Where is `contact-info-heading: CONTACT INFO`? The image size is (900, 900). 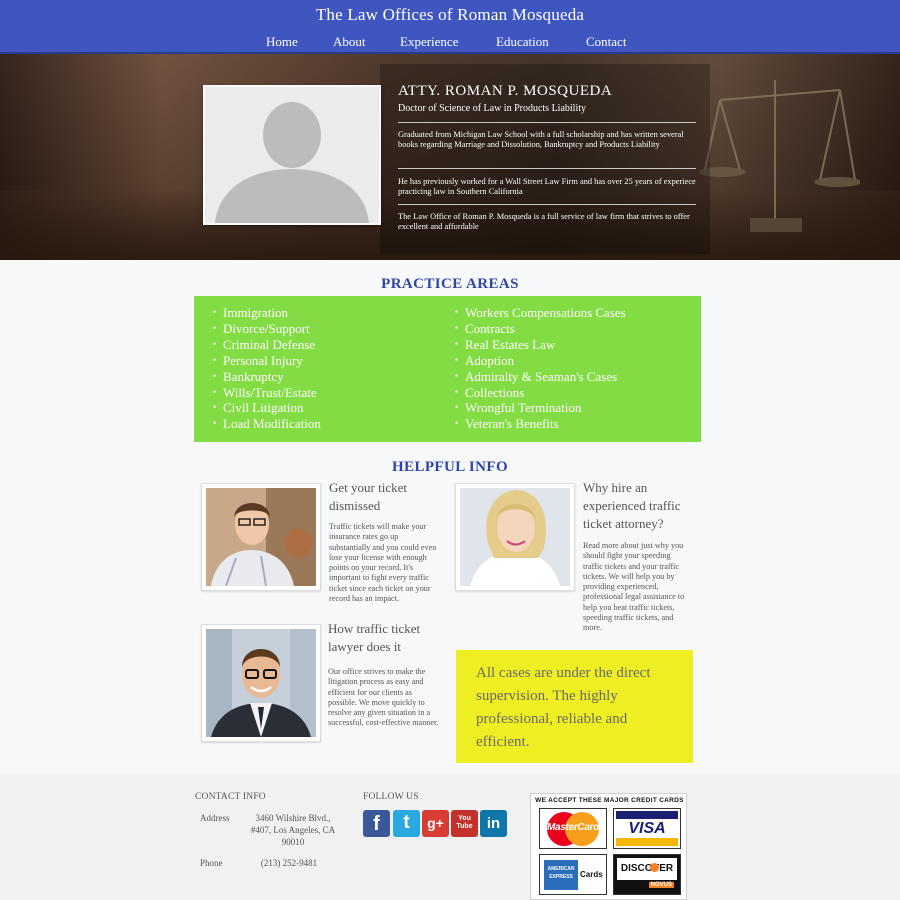
contact-info-heading: CONTACT INFO is located at coordinates (230, 797).